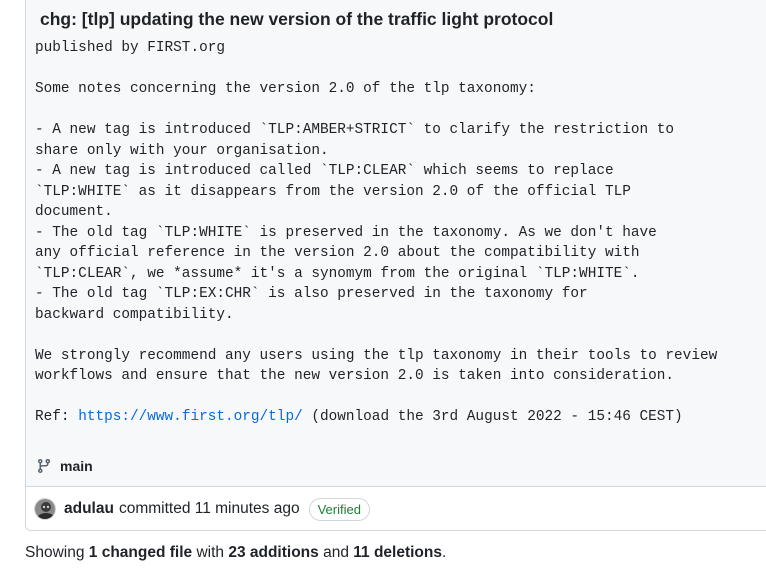 The width and height of the screenshot is (766, 574). Describe the element at coordinates (336, 552) in the screenshot. I see `summary-and: and` at that location.